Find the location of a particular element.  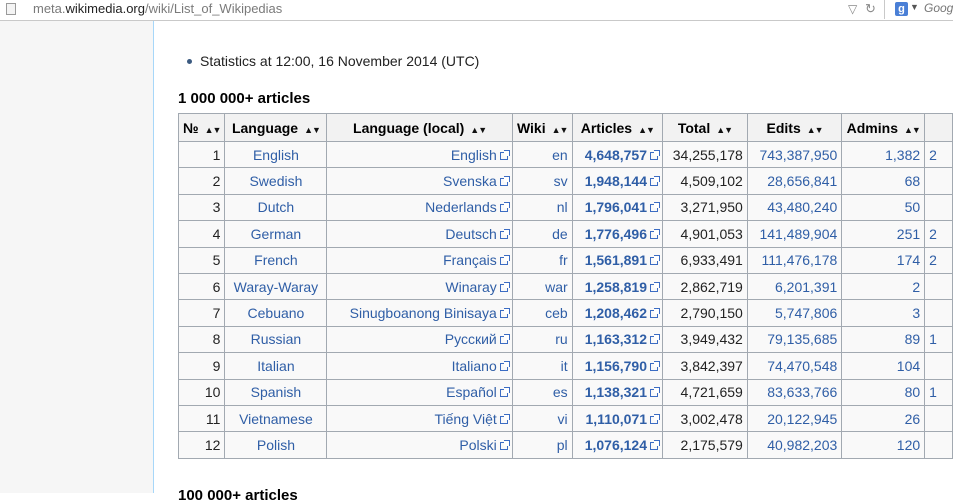

wiki-code-link: vi is located at coordinates (563, 419).